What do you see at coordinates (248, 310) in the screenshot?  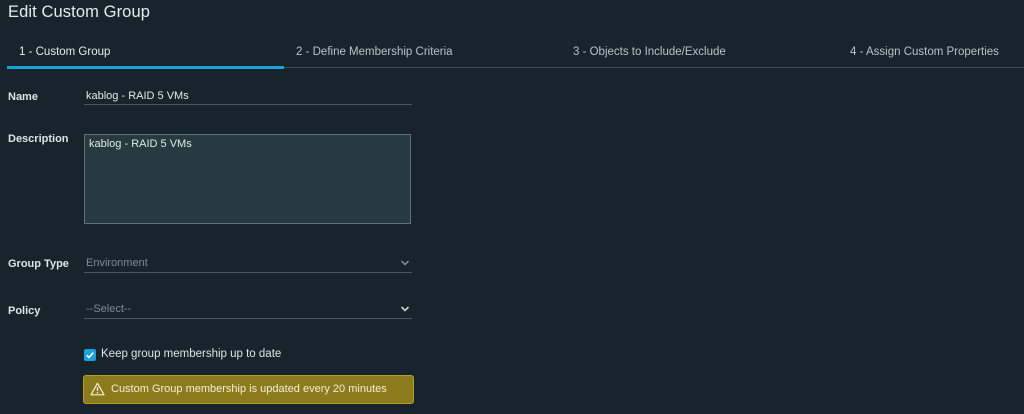 I see `policy-select: --Select--` at bounding box center [248, 310].